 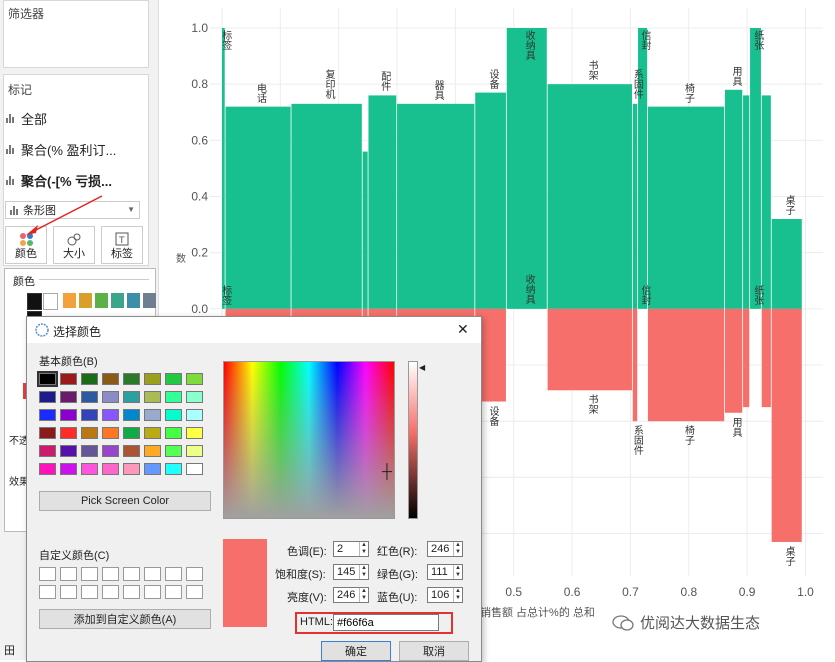 I want to click on saturation-spinbox: 145 ▲ ▼, so click(x=351, y=572).